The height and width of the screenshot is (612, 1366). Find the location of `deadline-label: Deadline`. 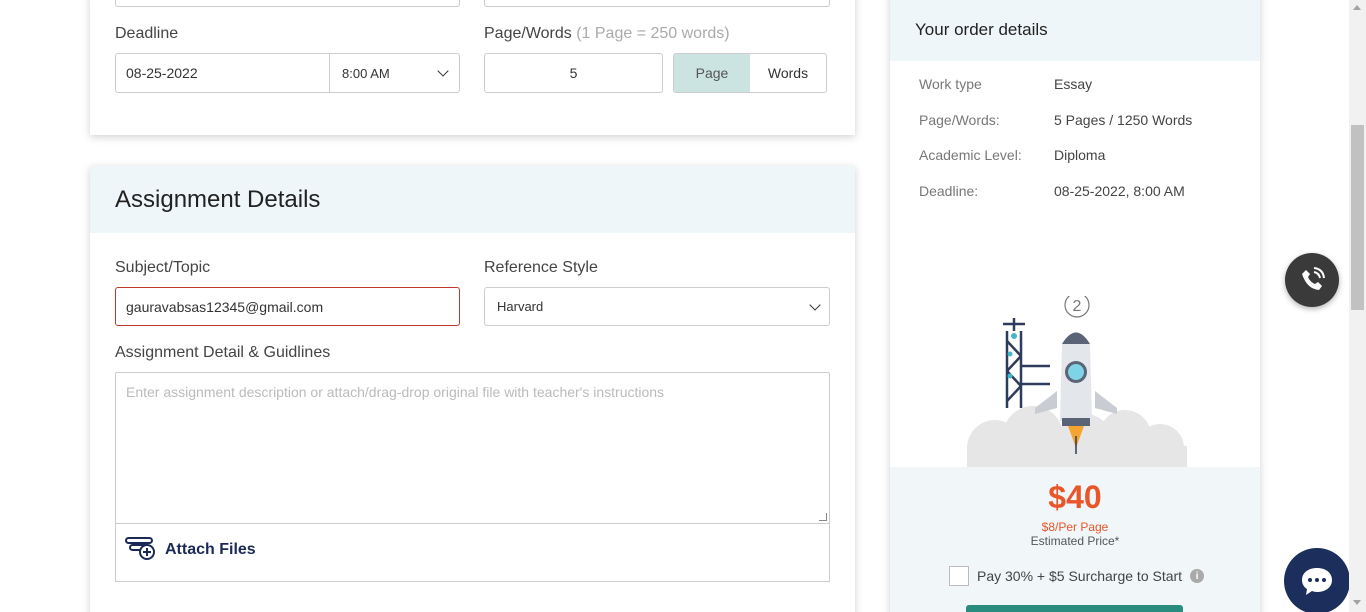

deadline-label: Deadline is located at coordinates (147, 33).